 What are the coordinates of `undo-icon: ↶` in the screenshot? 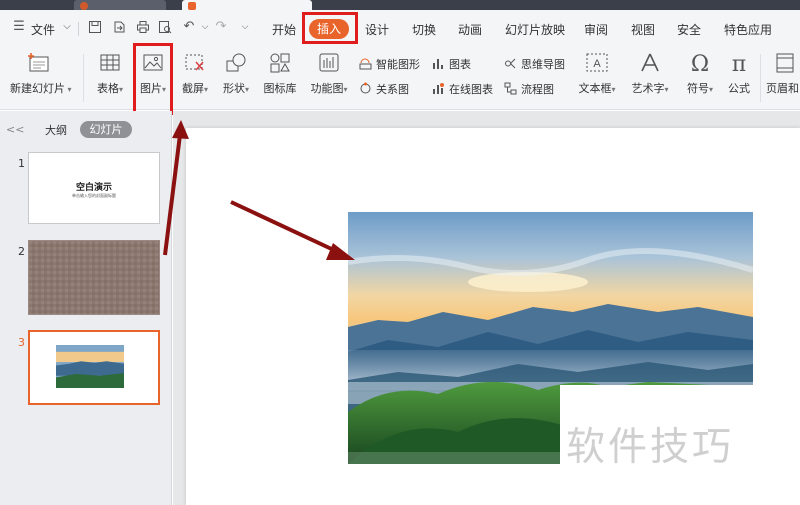 It's located at (189, 27).